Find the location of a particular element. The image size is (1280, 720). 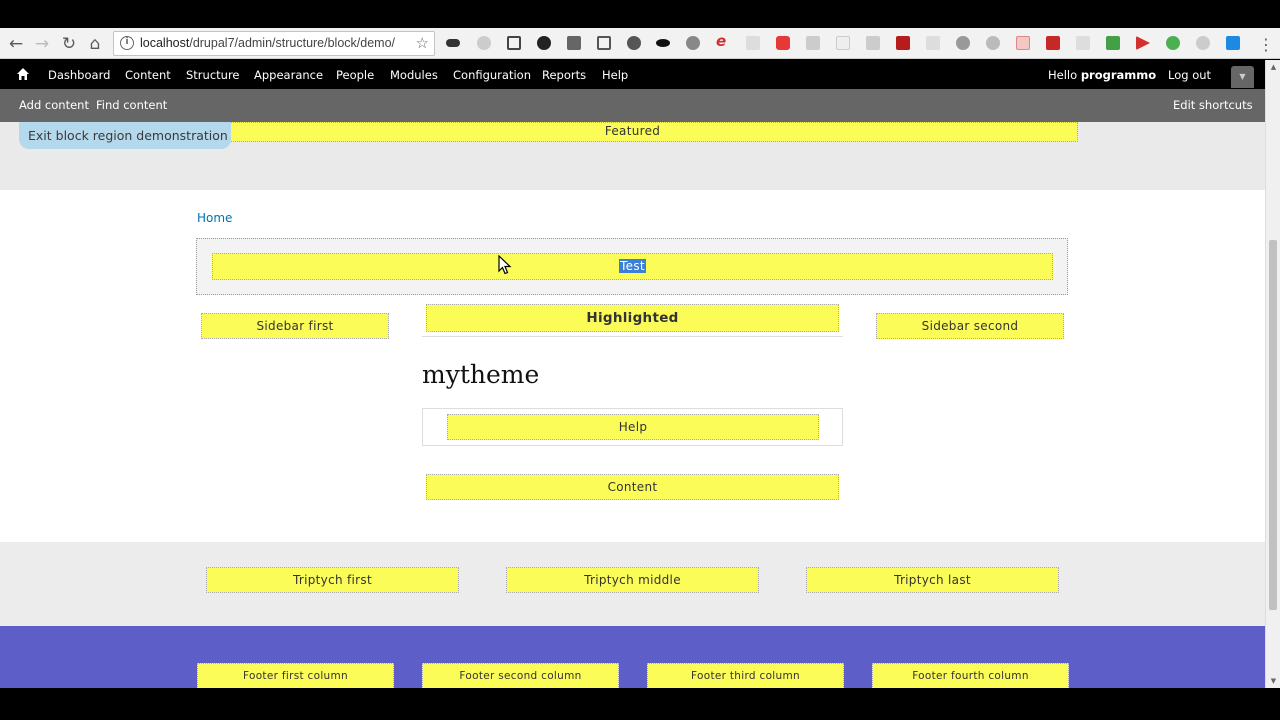

toolbar-reports: Reports is located at coordinates (564, 75).